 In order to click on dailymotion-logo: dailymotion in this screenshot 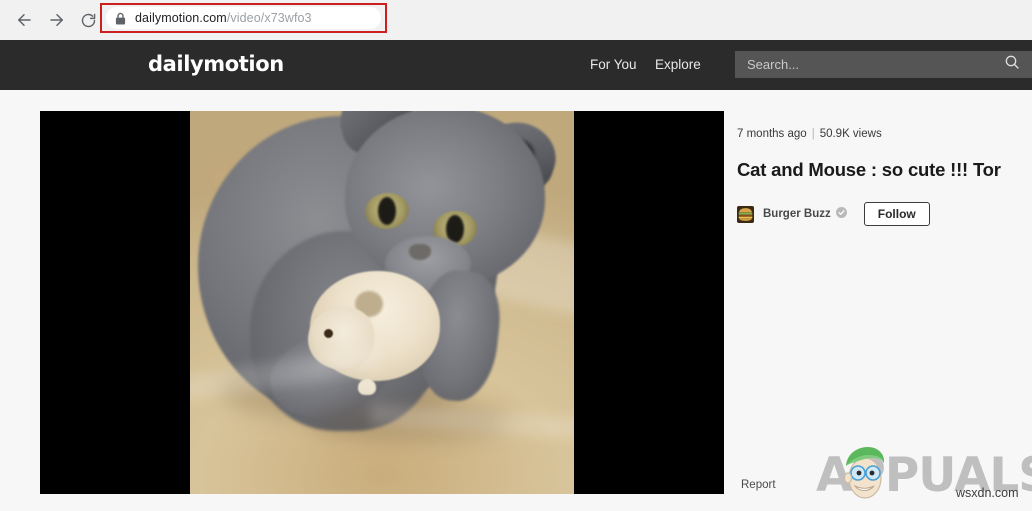, I will do `click(216, 64)`.